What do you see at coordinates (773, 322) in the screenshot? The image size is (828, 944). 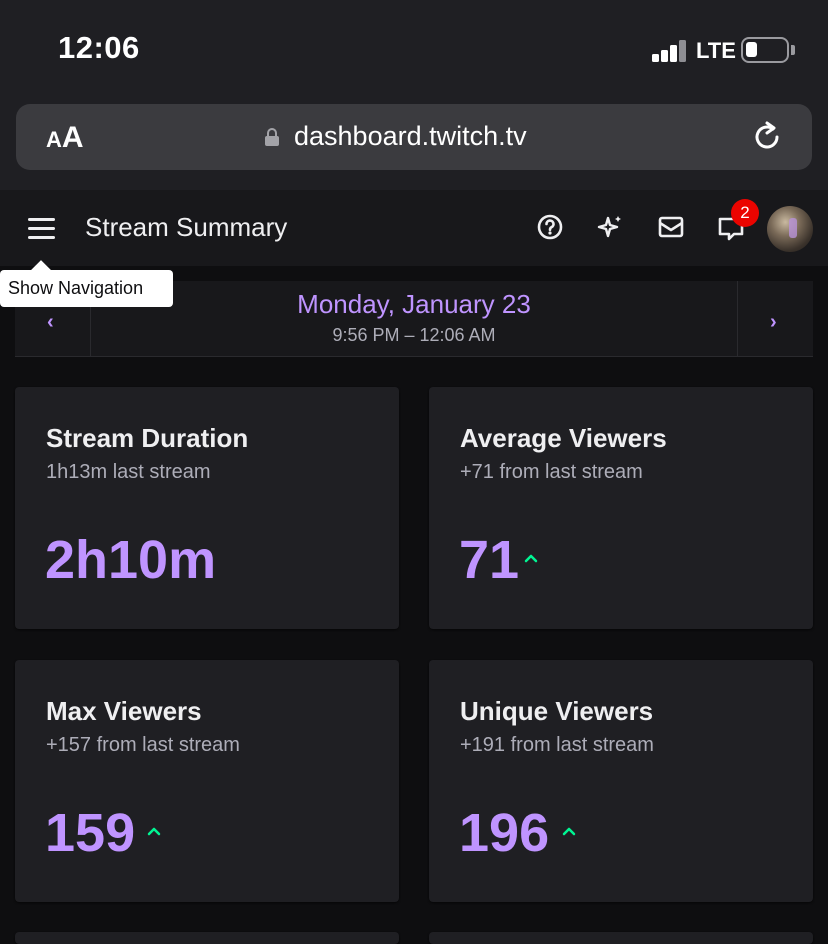 I see `chevron-right-icon: ›` at bounding box center [773, 322].